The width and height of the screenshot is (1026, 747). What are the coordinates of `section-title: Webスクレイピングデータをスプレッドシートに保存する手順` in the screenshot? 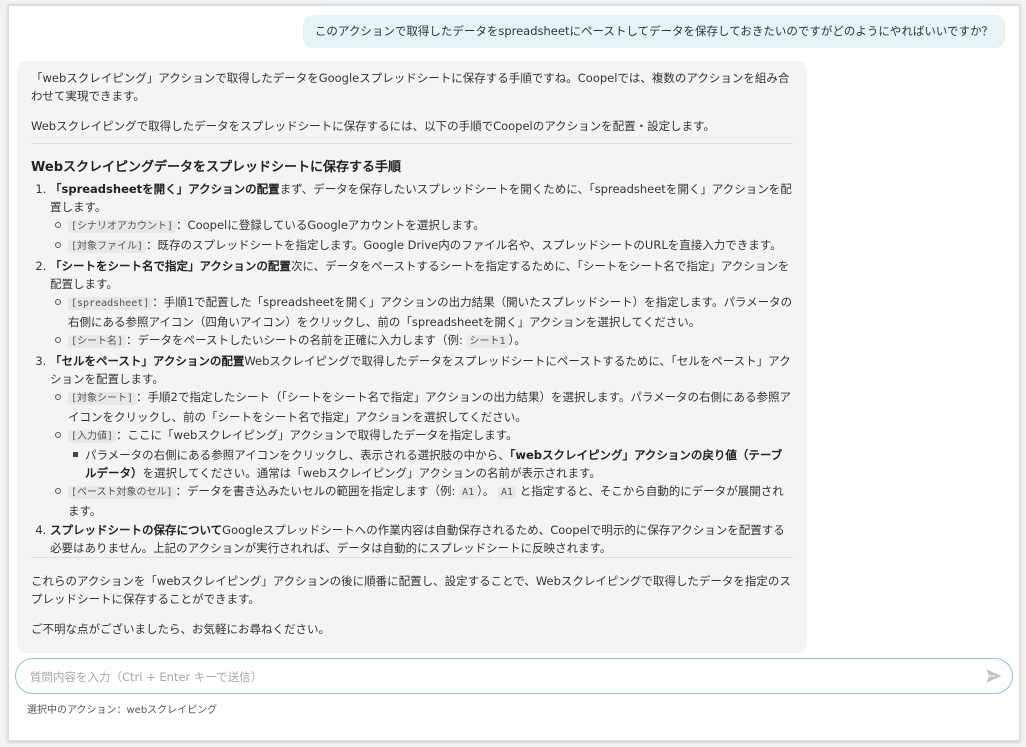 It's located at (216, 167).